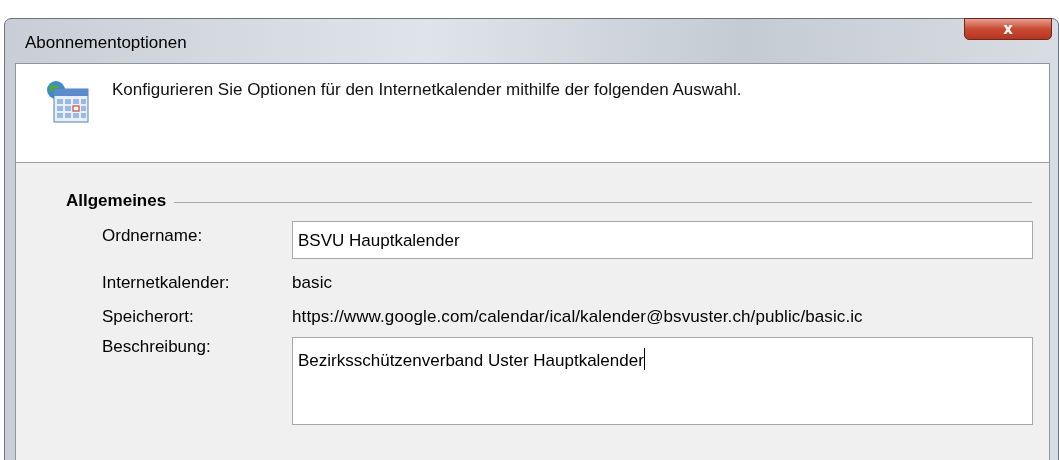 The width and height of the screenshot is (1059, 460). What do you see at coordinates (577, 317) in the screenshot?
I see `field-value: https://www.google.com/calendar/ical/kalender@bsvuster.ch/public/basic.ic` at bounding box center [577, 317].